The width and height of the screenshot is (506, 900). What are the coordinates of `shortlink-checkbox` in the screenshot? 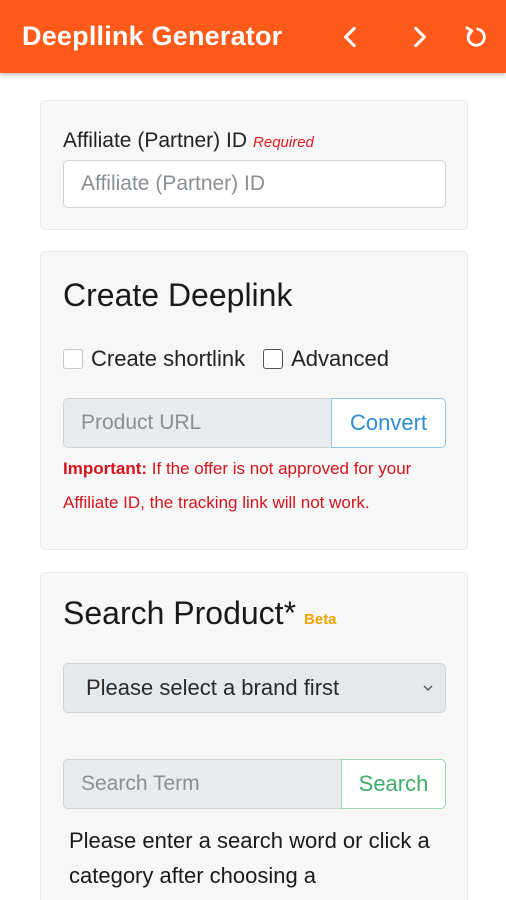 It's located at (73, 359).